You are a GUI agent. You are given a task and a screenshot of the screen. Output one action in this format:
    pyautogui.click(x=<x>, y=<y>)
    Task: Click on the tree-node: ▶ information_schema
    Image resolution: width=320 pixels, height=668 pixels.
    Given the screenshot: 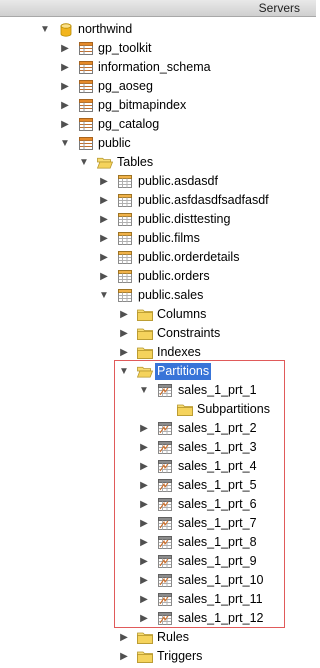 What is the action you would take?
    pyautogui.click(x=158, y=67)
    